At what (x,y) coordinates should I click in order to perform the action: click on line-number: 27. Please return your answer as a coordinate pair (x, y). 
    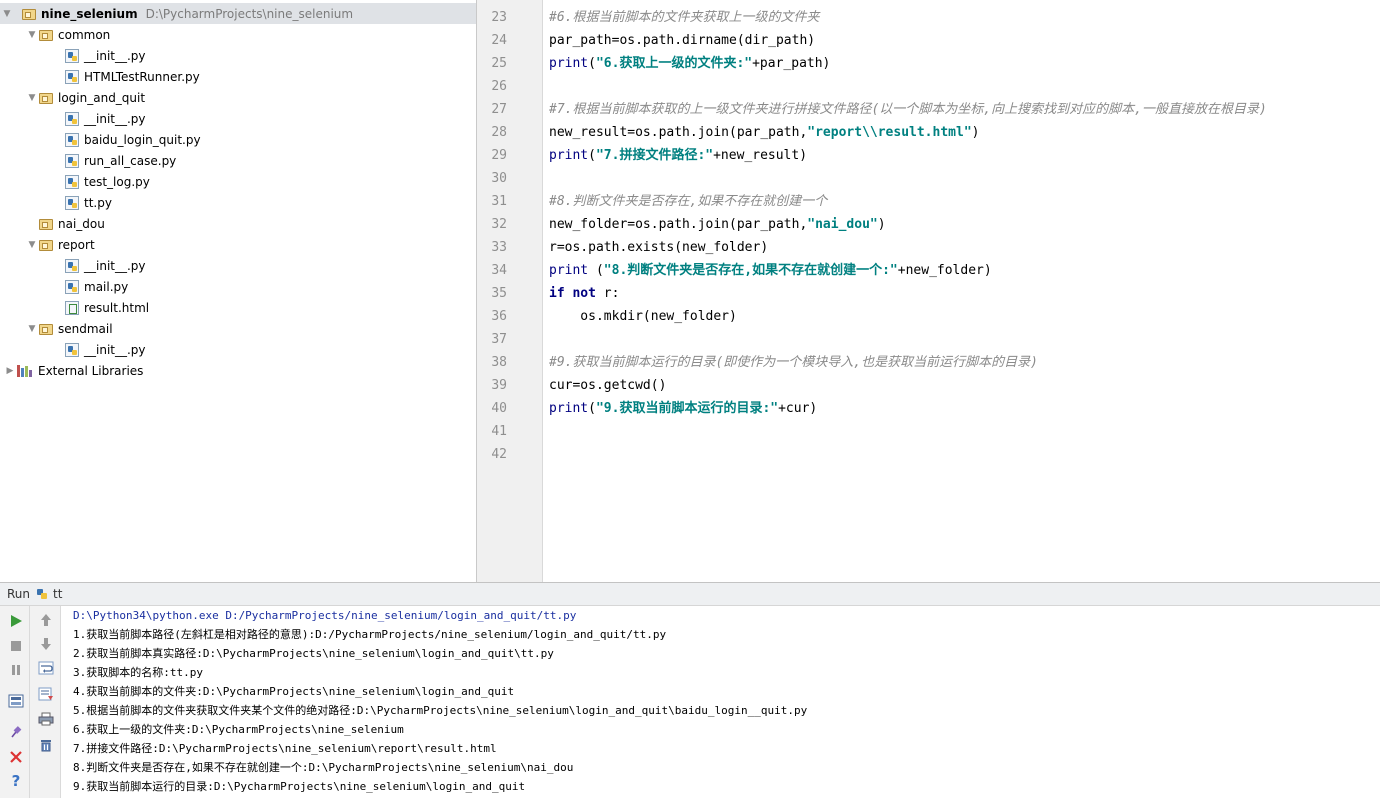
    Looking at the image, I should click on (499, 109).